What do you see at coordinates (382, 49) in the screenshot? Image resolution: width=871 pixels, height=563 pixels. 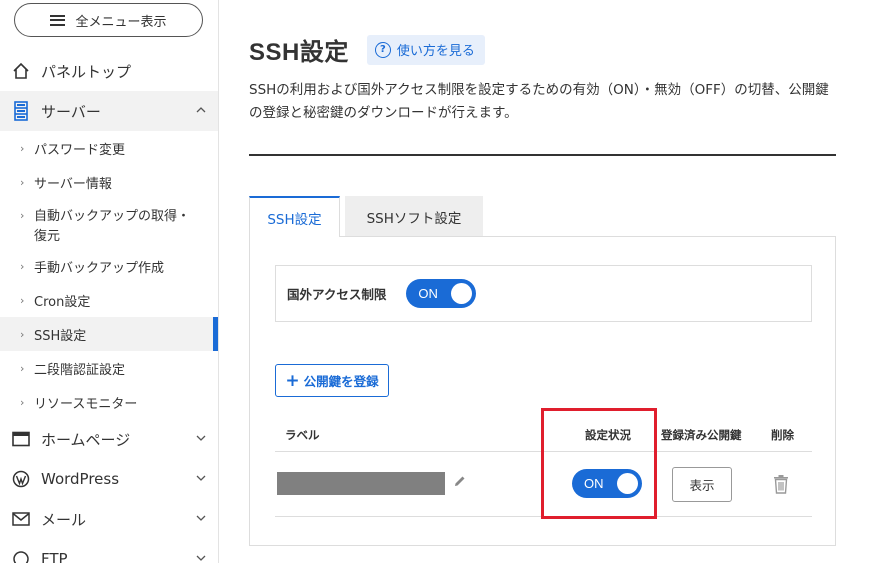 I see `question-icon: ?` at bounding box center [382, 49].